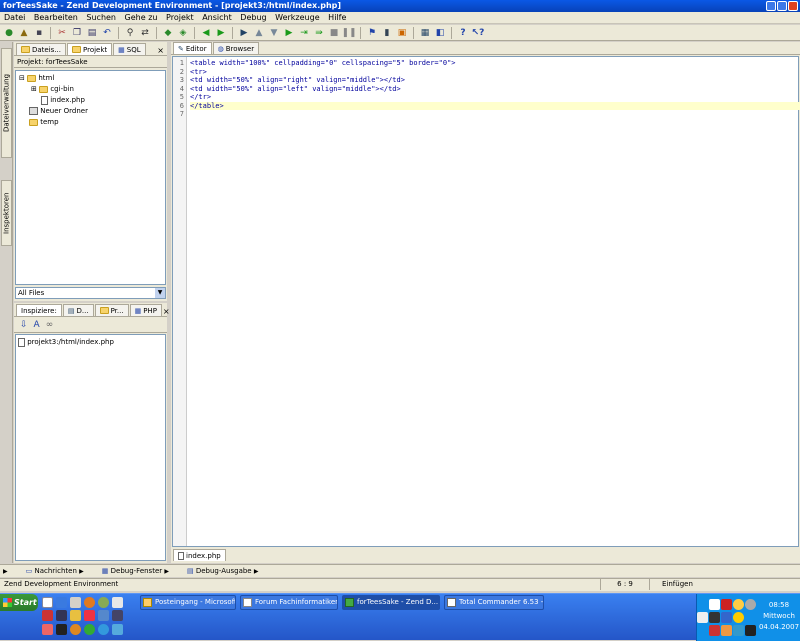 This screenshot has height=641, width=800. Describe the element at coordinates (141, 17) in the screenshot. I see `menu-gehe-zu: Gehe zu` at that location.